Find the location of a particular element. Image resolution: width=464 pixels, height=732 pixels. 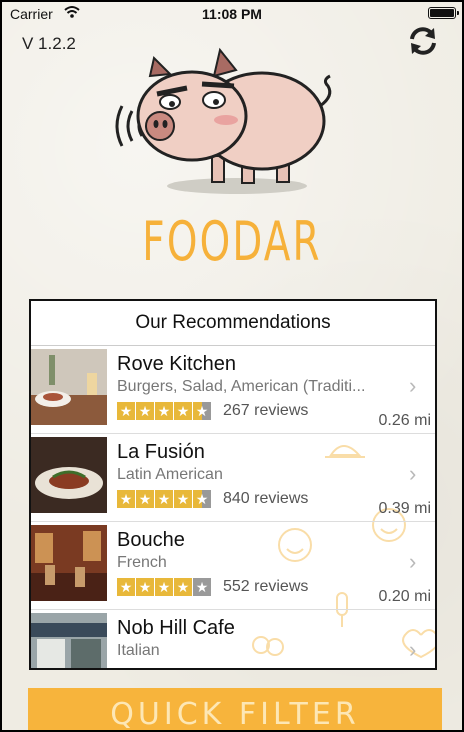

review-count: 267 reviews is located at coordinates (266, 410).